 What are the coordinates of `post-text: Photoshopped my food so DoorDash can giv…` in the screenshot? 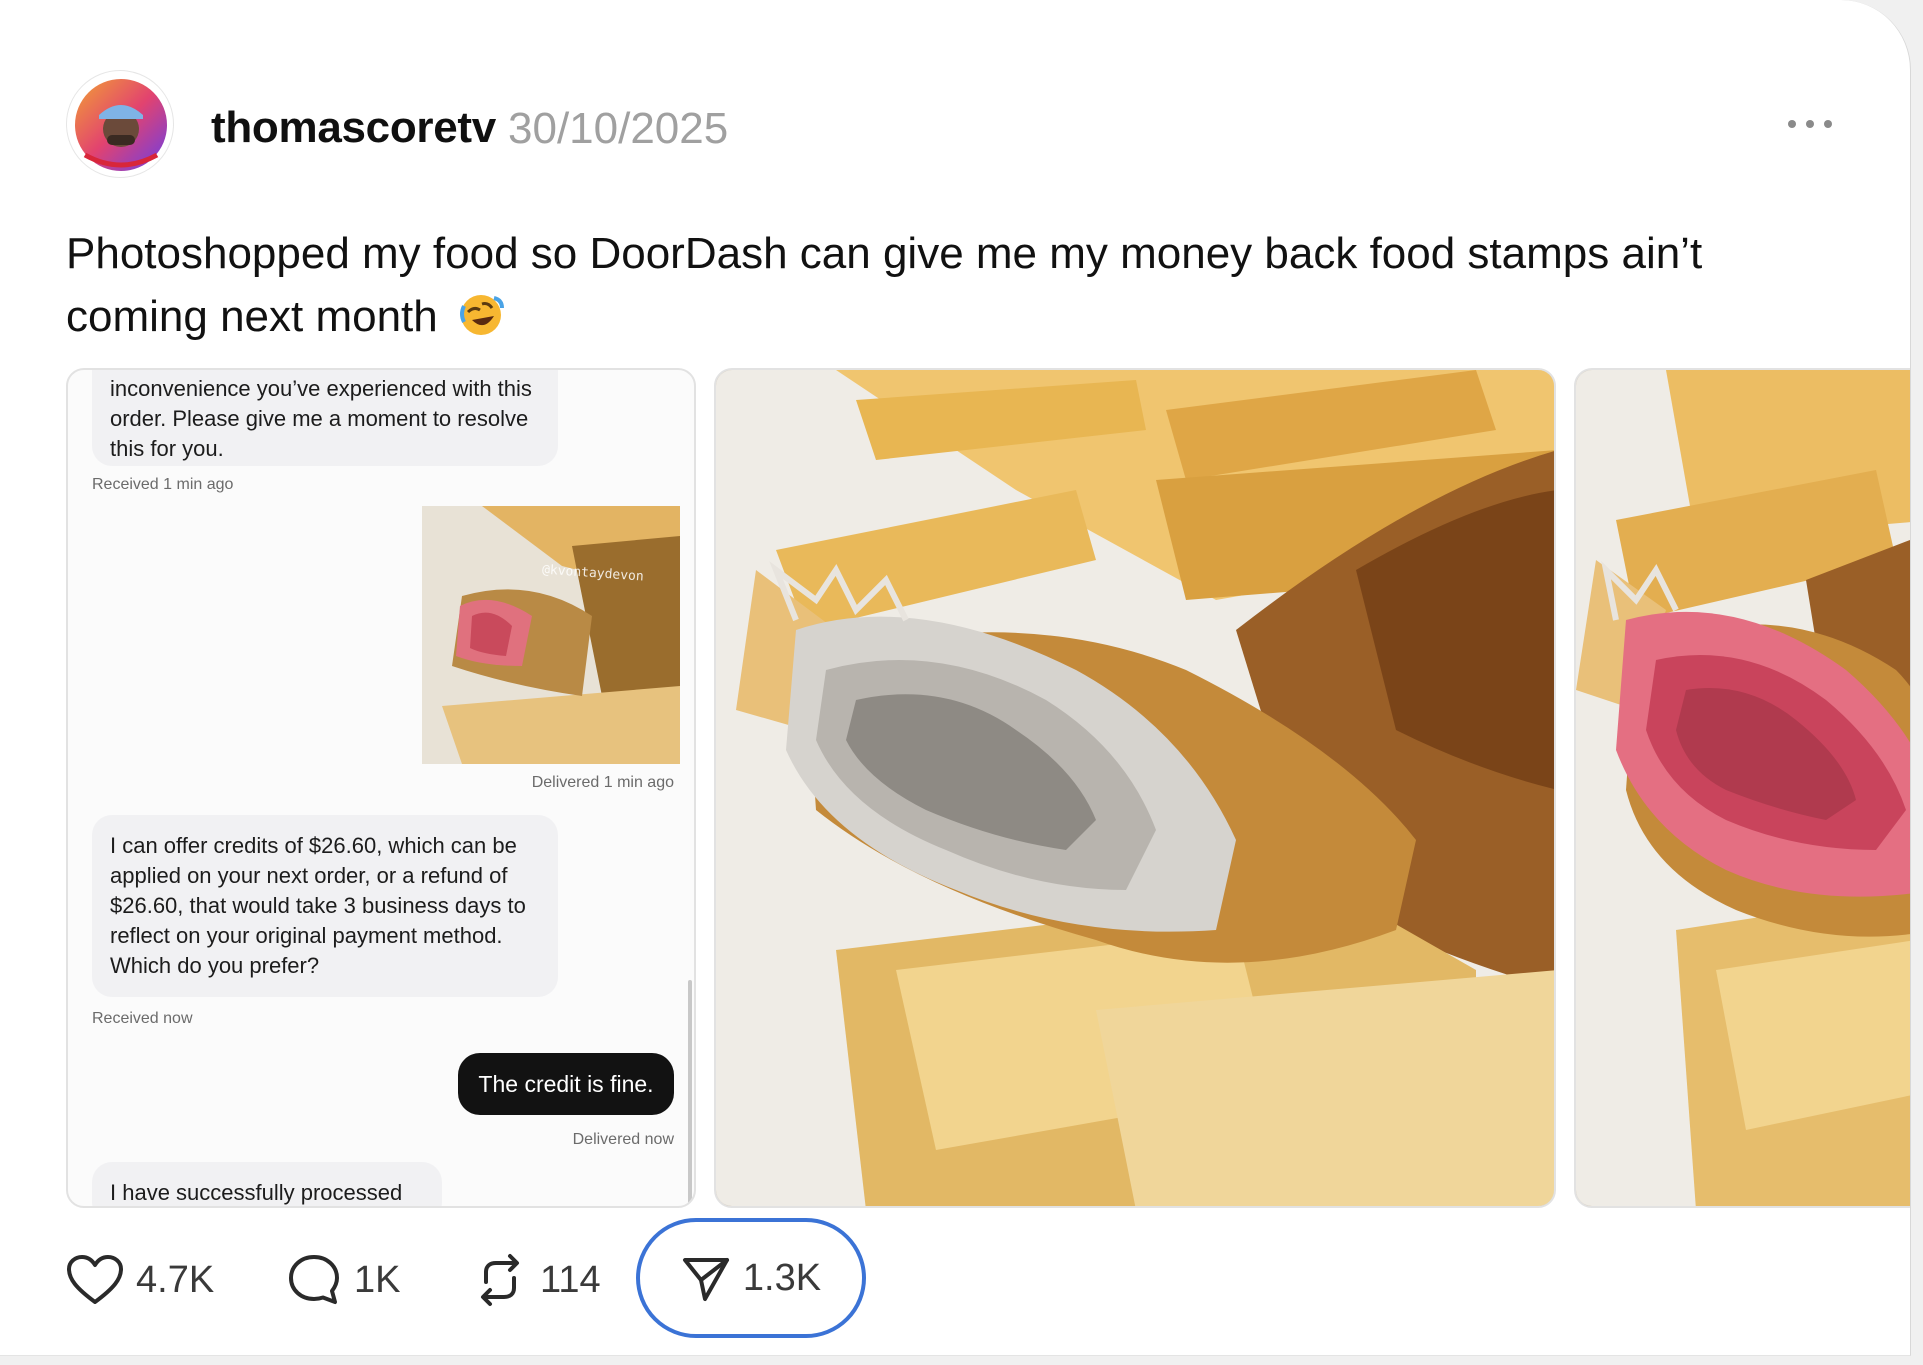 It's located at (936, 285).